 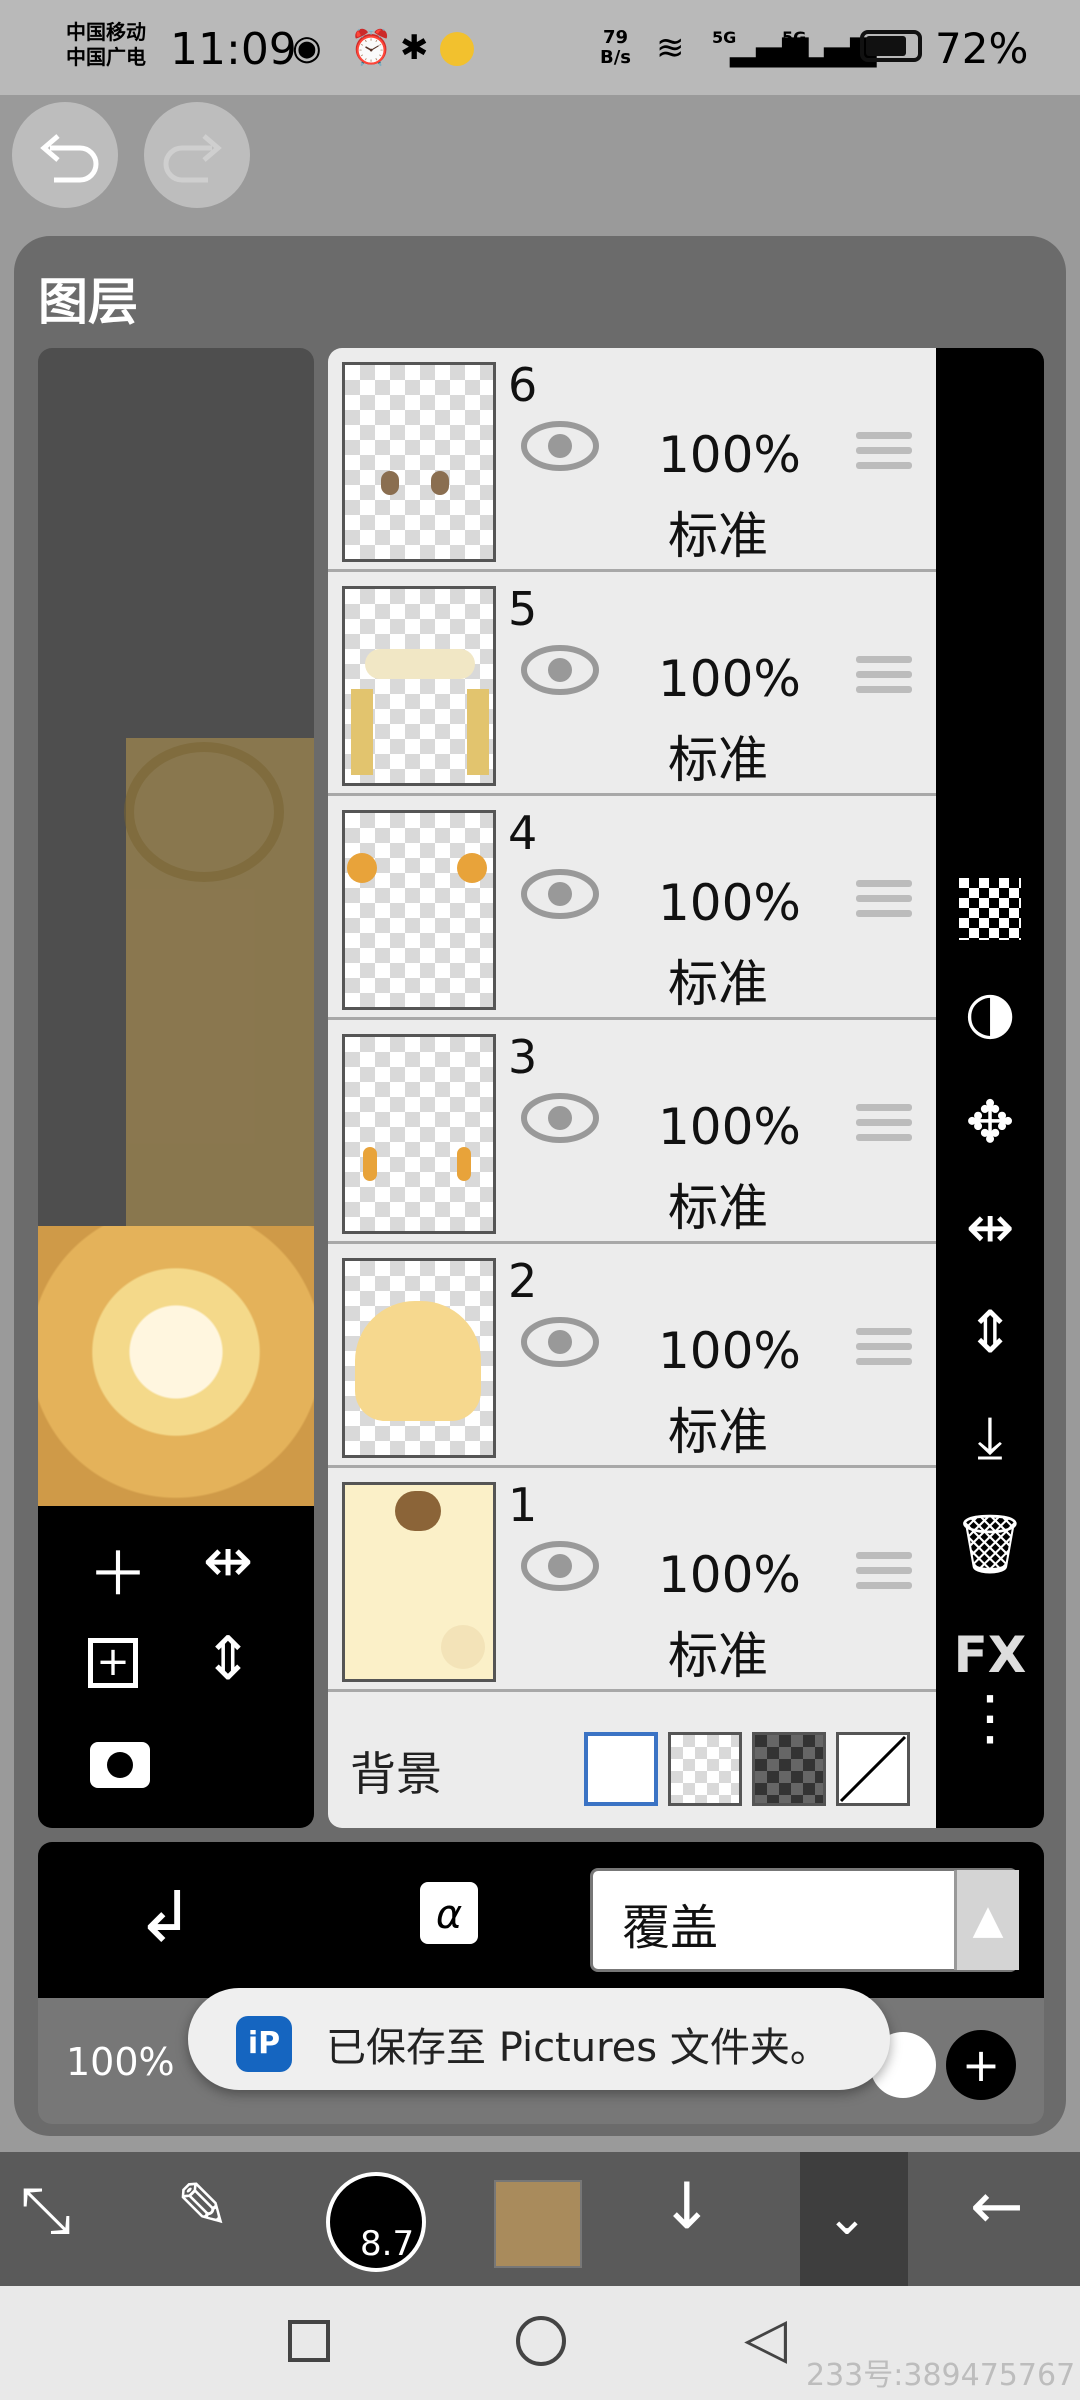 What do you see at coordinates (621, 1769) in the screenshot?
I see `bg-white-option` at bounding box center [621, 1769].